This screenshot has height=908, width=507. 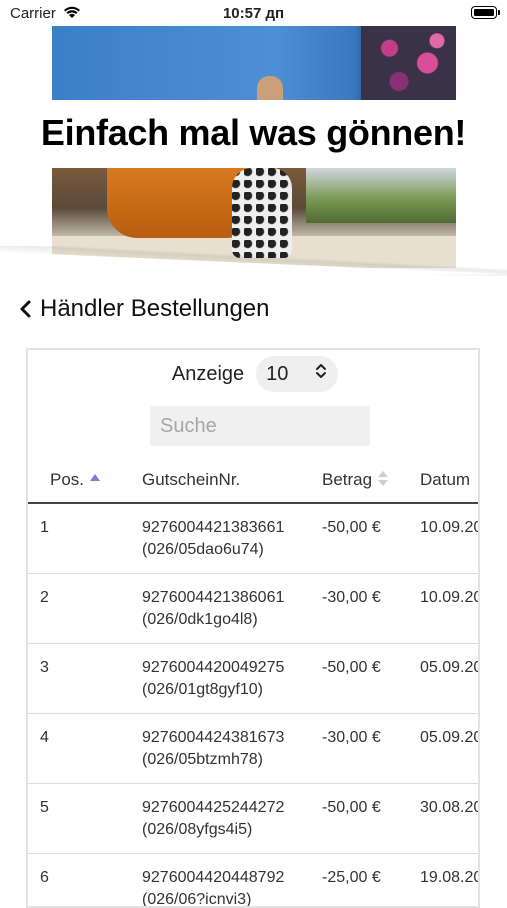 What do you see at coordinates (262, 213) in the screenshot?
I see `person-decoration` at bounding box center [262, 213].